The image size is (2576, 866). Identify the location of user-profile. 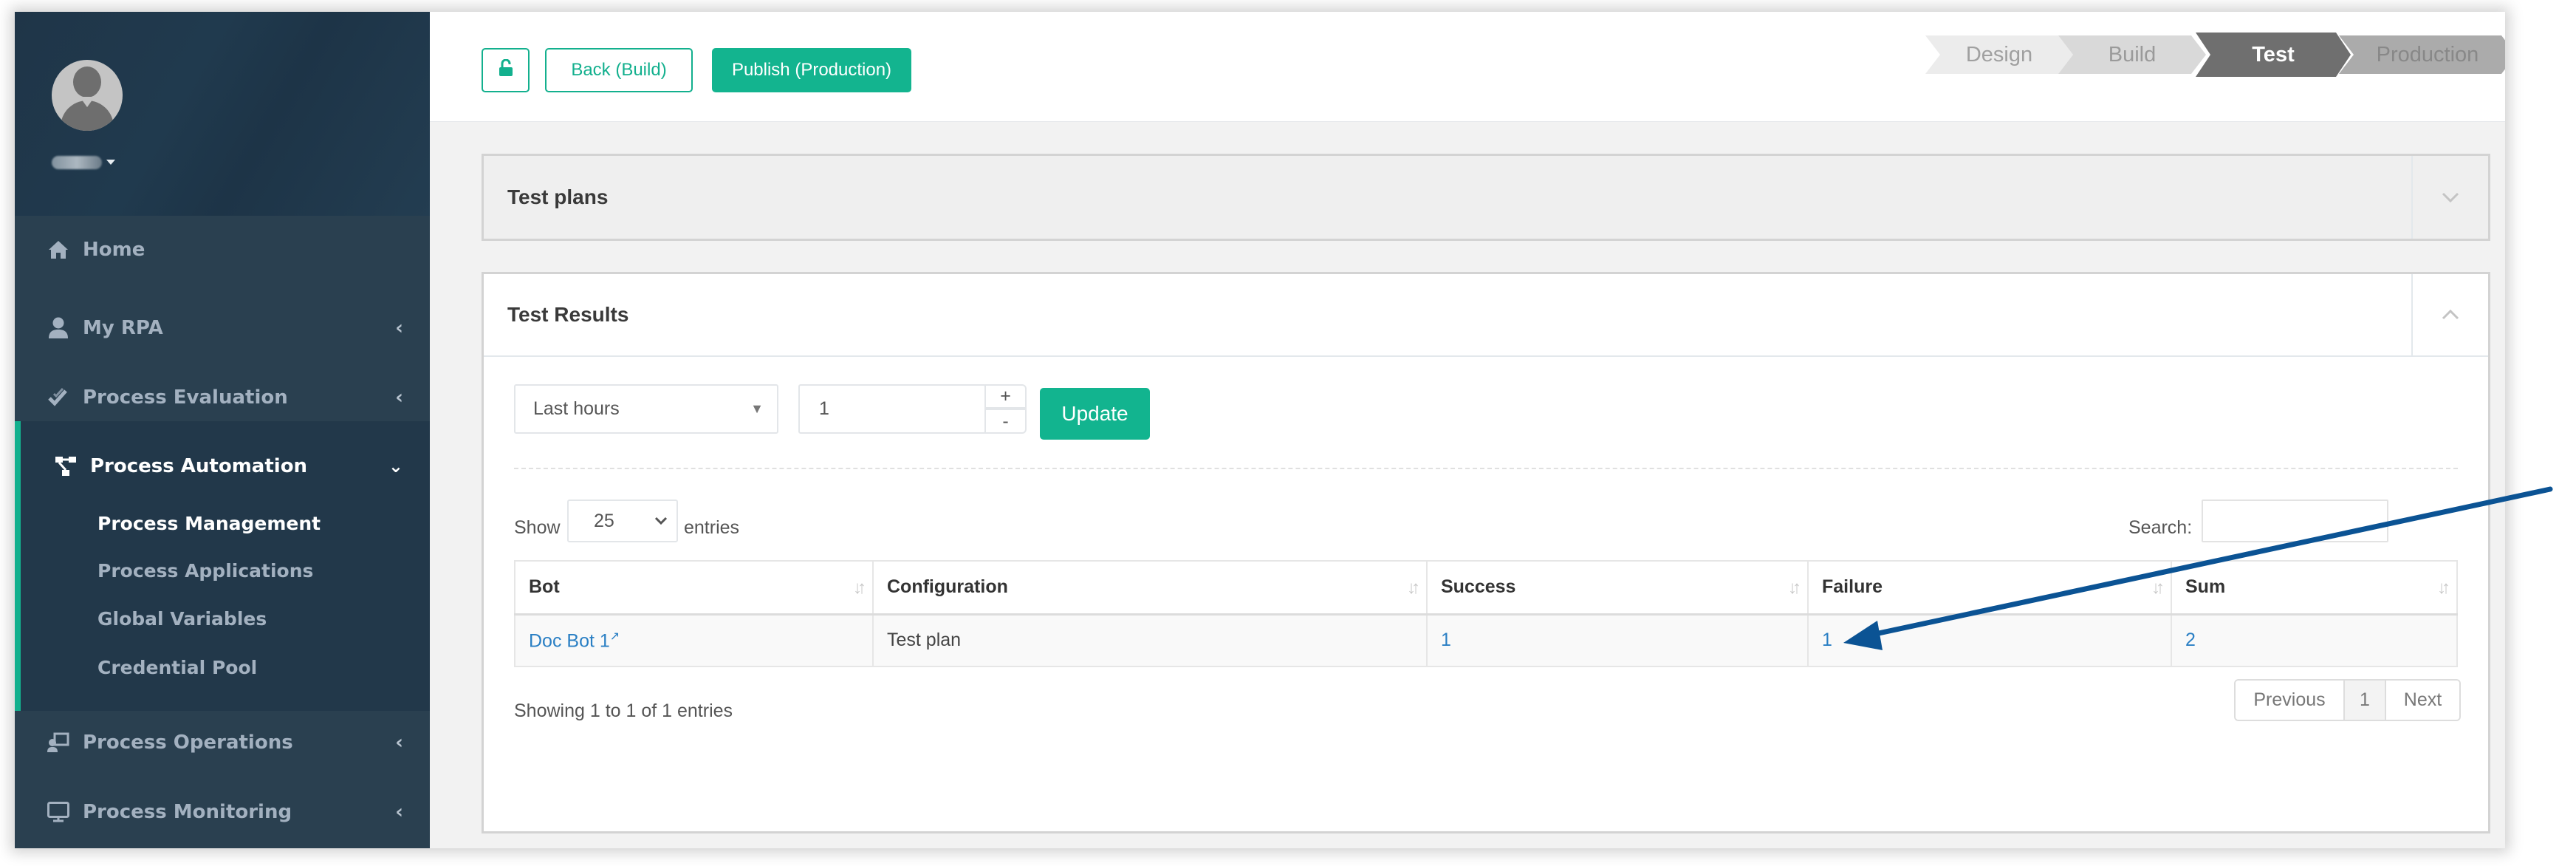
(222, 114).